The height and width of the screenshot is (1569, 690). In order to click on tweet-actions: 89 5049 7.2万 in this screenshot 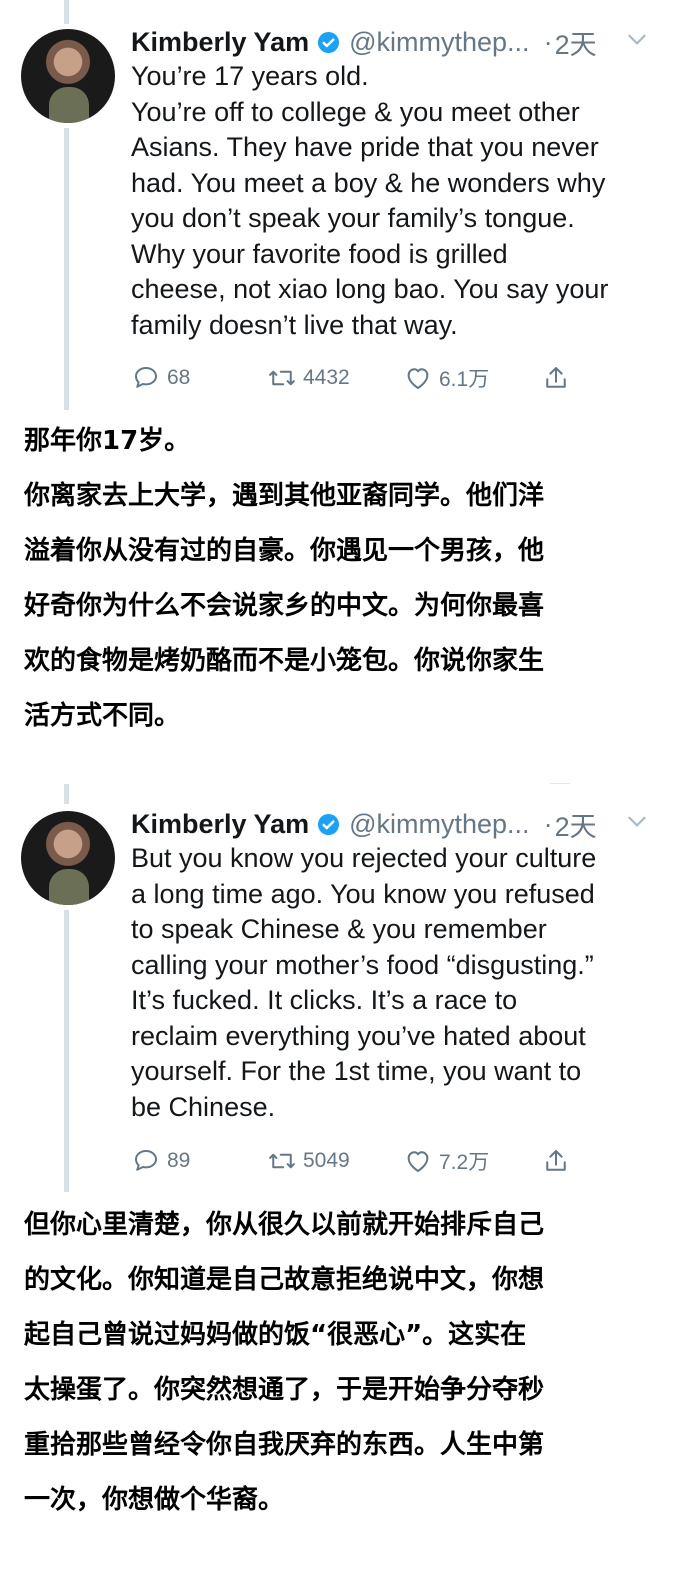, I will do `click(356, 1161)`.